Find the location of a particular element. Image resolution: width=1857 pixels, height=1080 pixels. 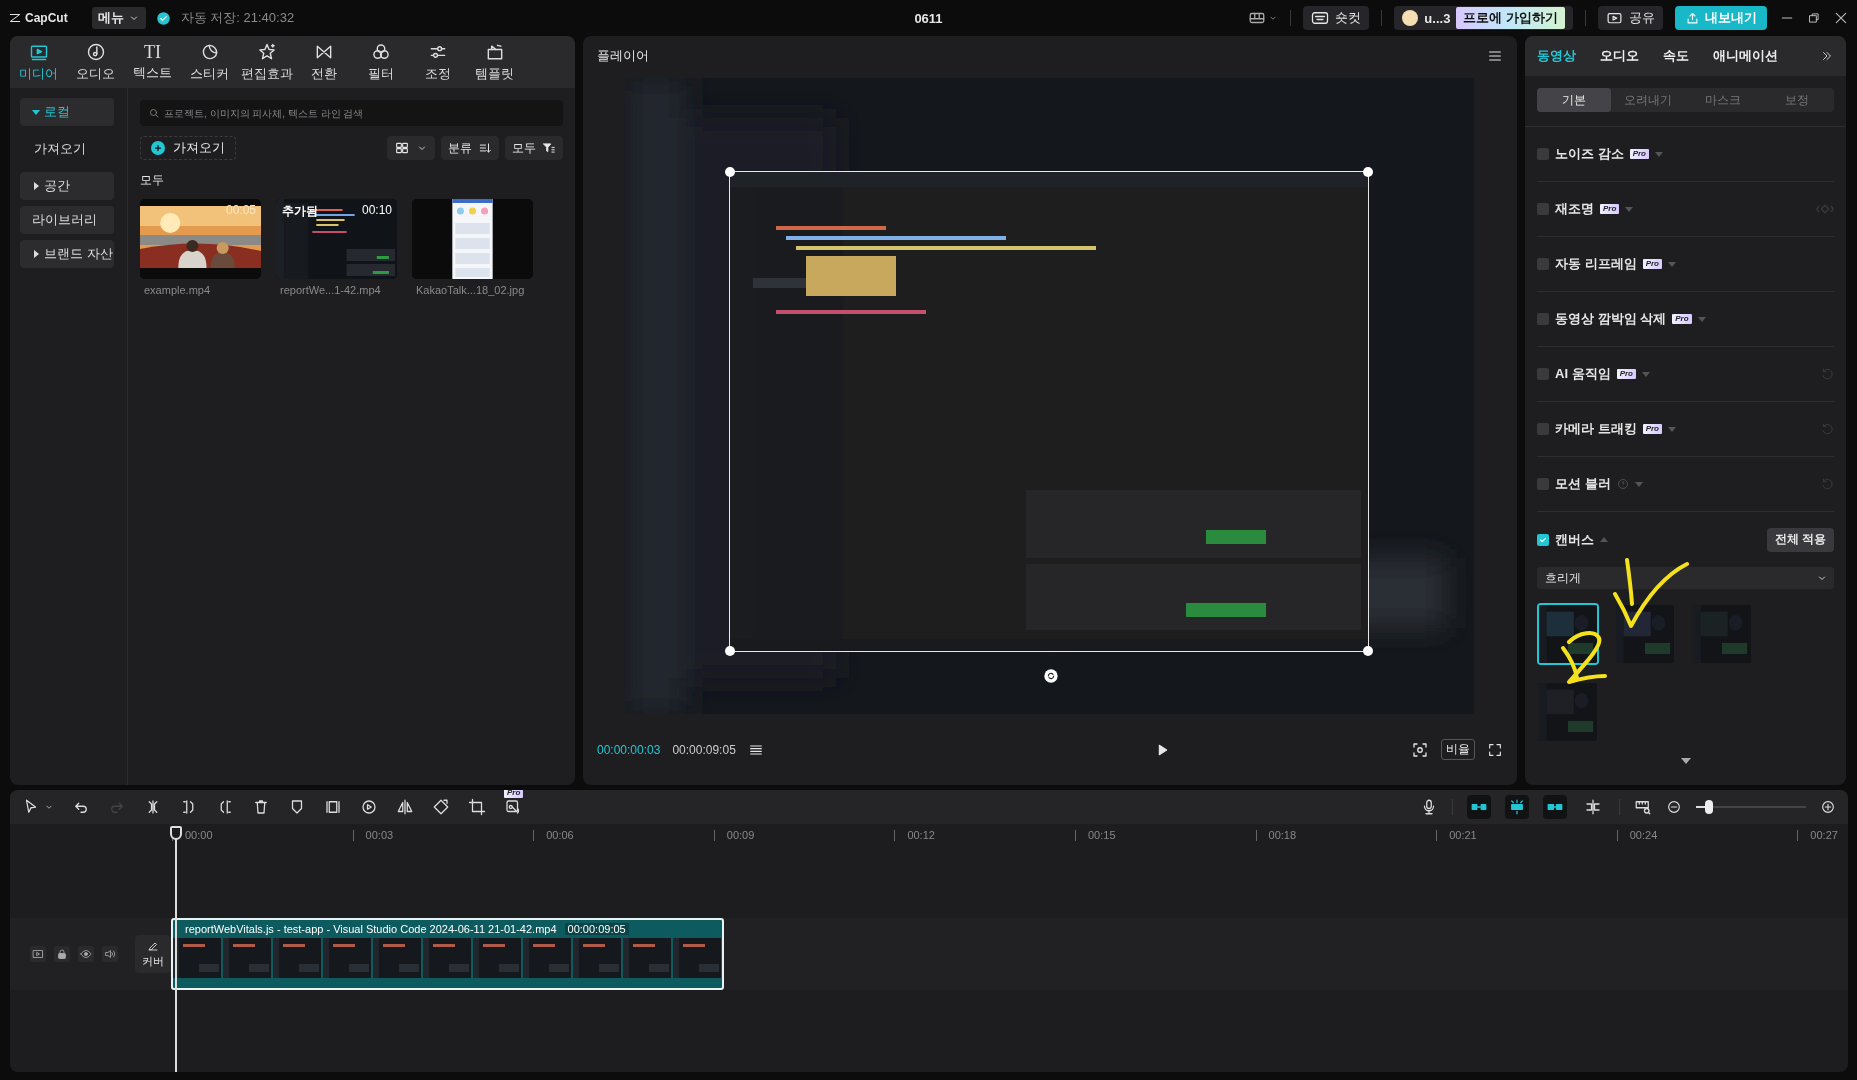

media-tab: 필터 is located at coordinates (380, 62).